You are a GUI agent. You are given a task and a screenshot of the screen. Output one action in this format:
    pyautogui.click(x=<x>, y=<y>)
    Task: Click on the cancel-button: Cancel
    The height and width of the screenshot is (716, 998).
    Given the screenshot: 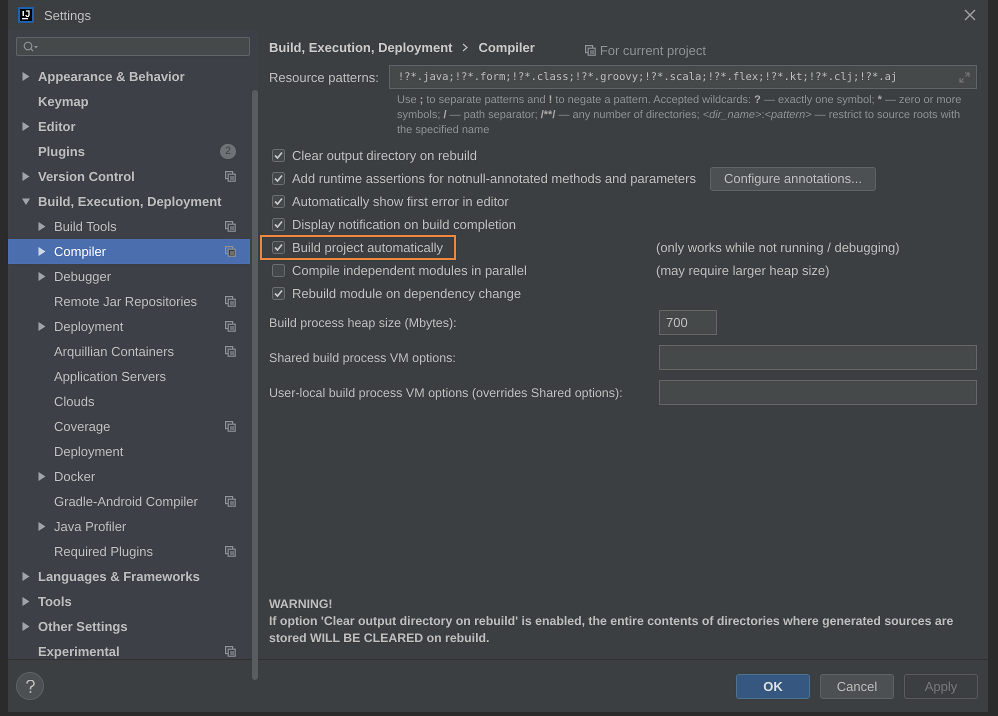 What is the action you would take?
    pyautogui.click(x=857, y=686)
    